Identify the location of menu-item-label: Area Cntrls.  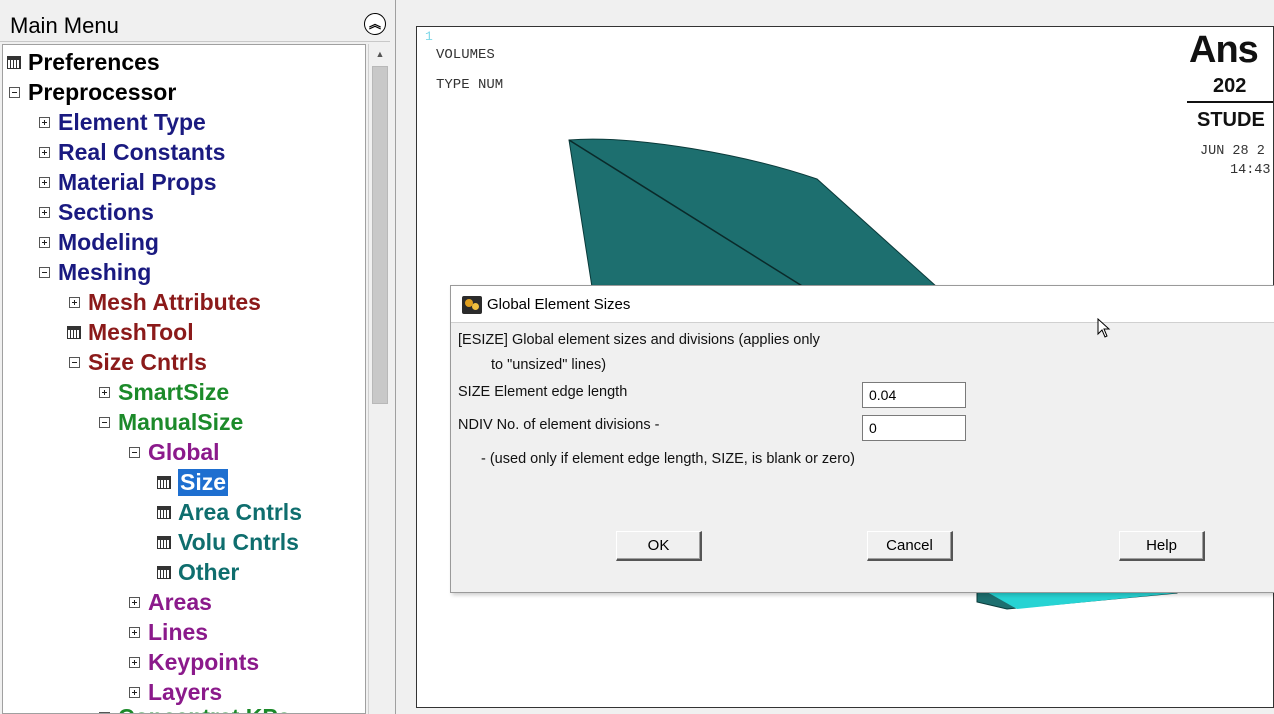
(240, 511).